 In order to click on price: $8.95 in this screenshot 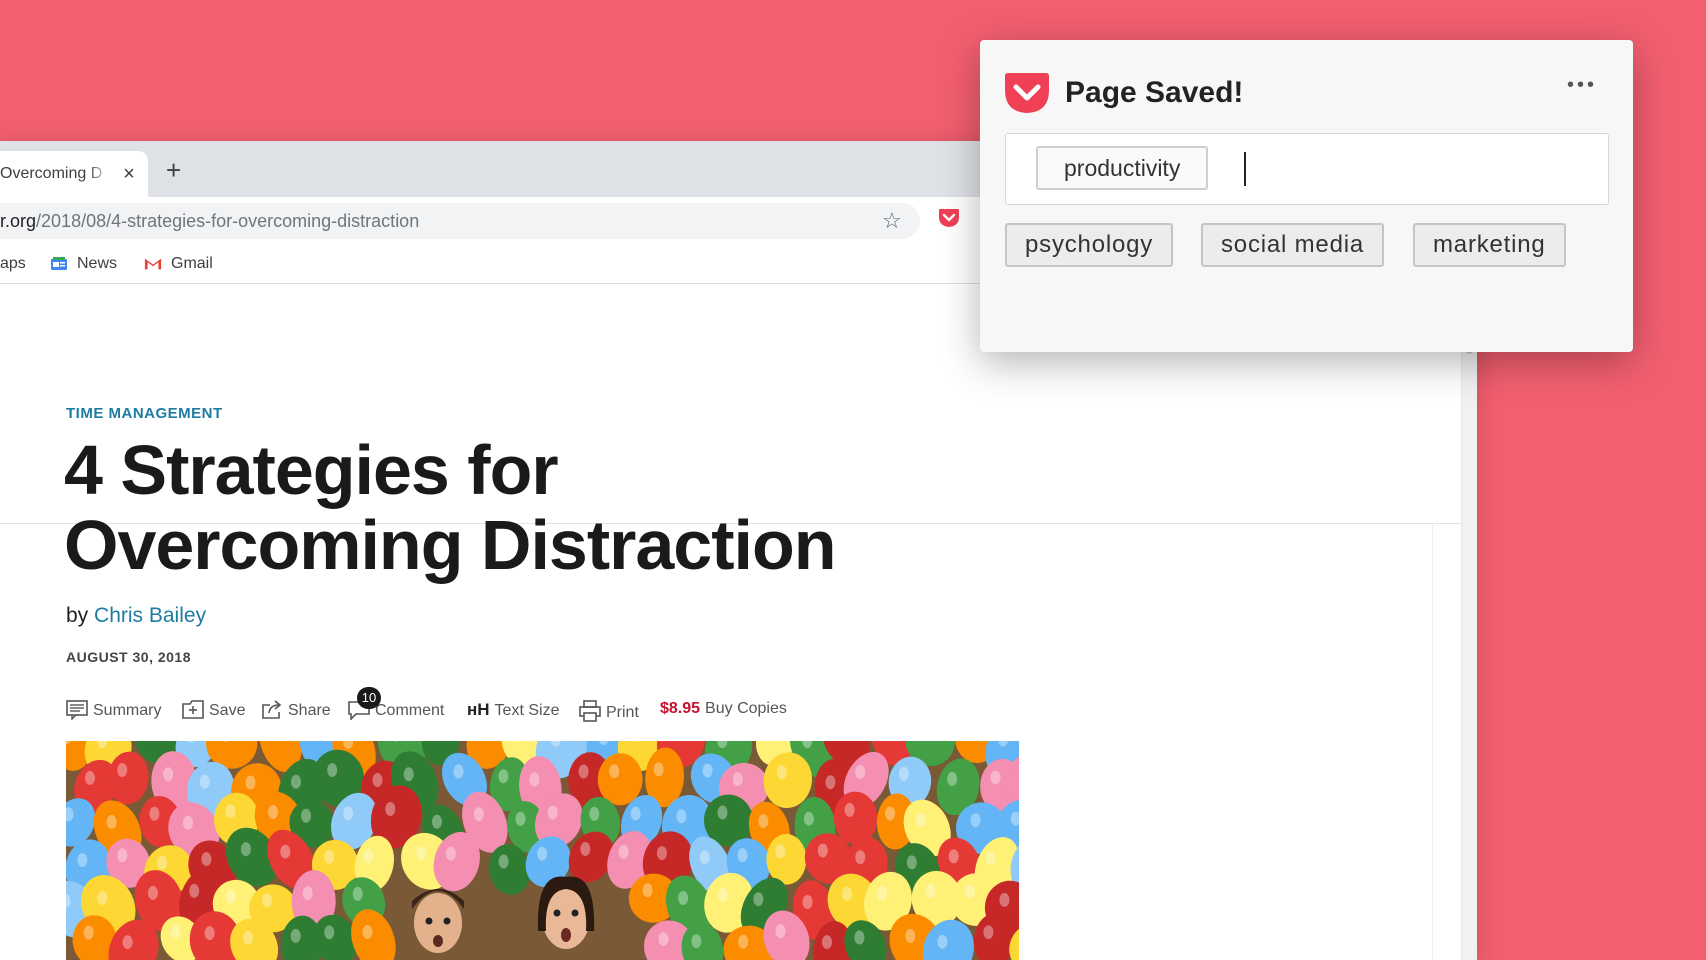, I will do `click(680, 708)`.